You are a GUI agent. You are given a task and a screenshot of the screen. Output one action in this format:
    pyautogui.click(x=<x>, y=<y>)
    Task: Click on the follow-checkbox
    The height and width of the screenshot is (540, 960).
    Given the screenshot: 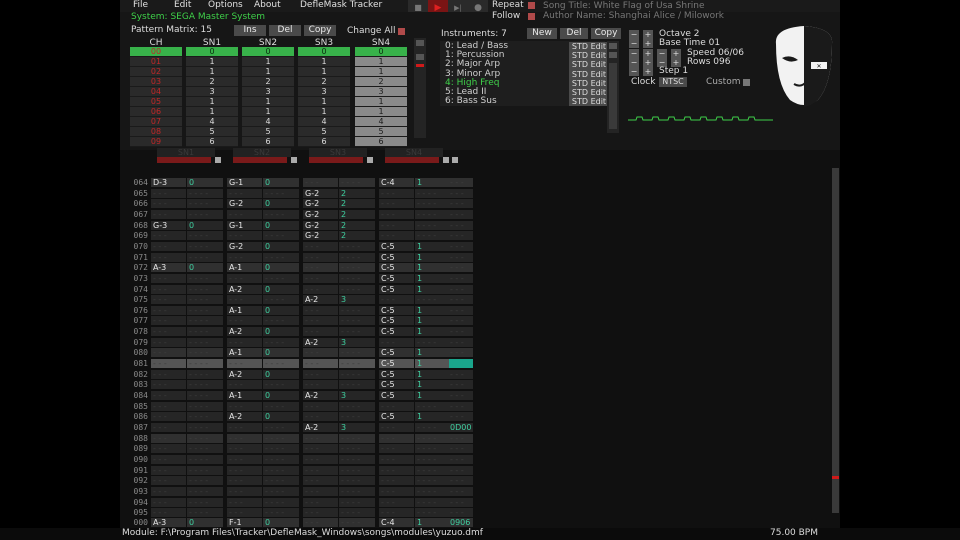 What is the action you would take?
    pyautogui.click(x=531, y=16)
    